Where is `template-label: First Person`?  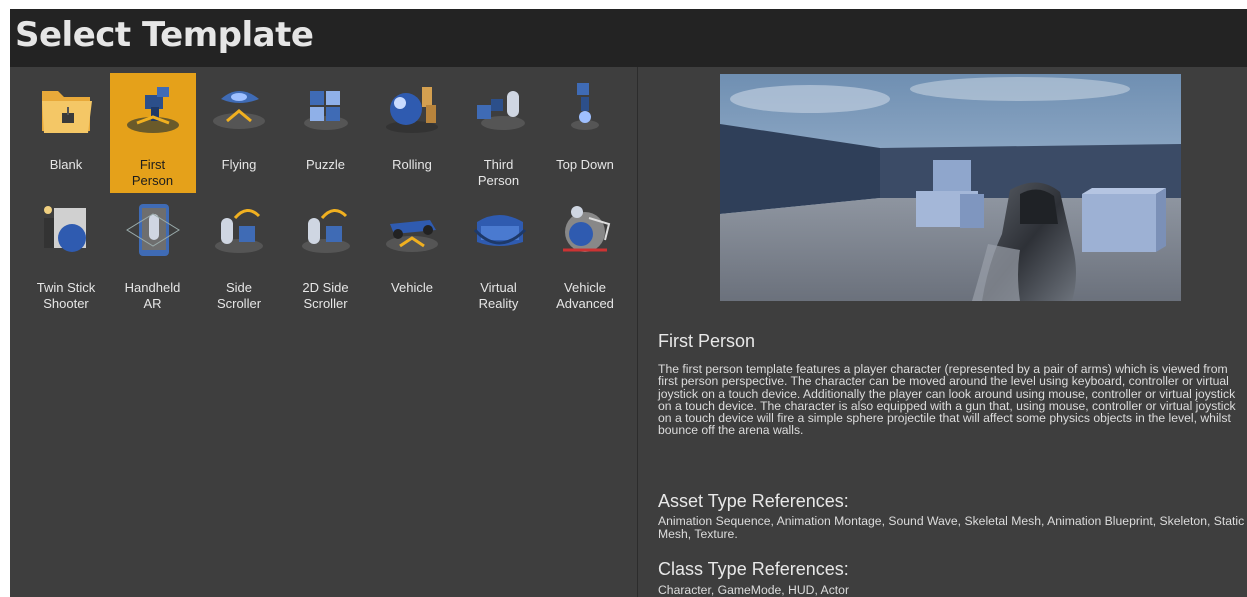 template-label: First Person is located at coordinates (152, 172).